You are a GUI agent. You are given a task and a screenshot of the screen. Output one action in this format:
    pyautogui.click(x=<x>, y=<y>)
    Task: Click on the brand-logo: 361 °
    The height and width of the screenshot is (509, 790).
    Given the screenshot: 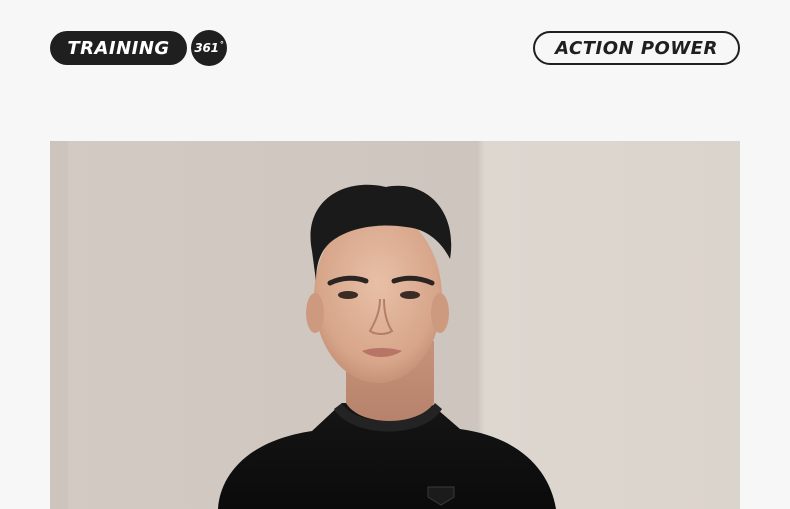 What is the action you would take?
    pyautogui.click(x=209, y=48)
    